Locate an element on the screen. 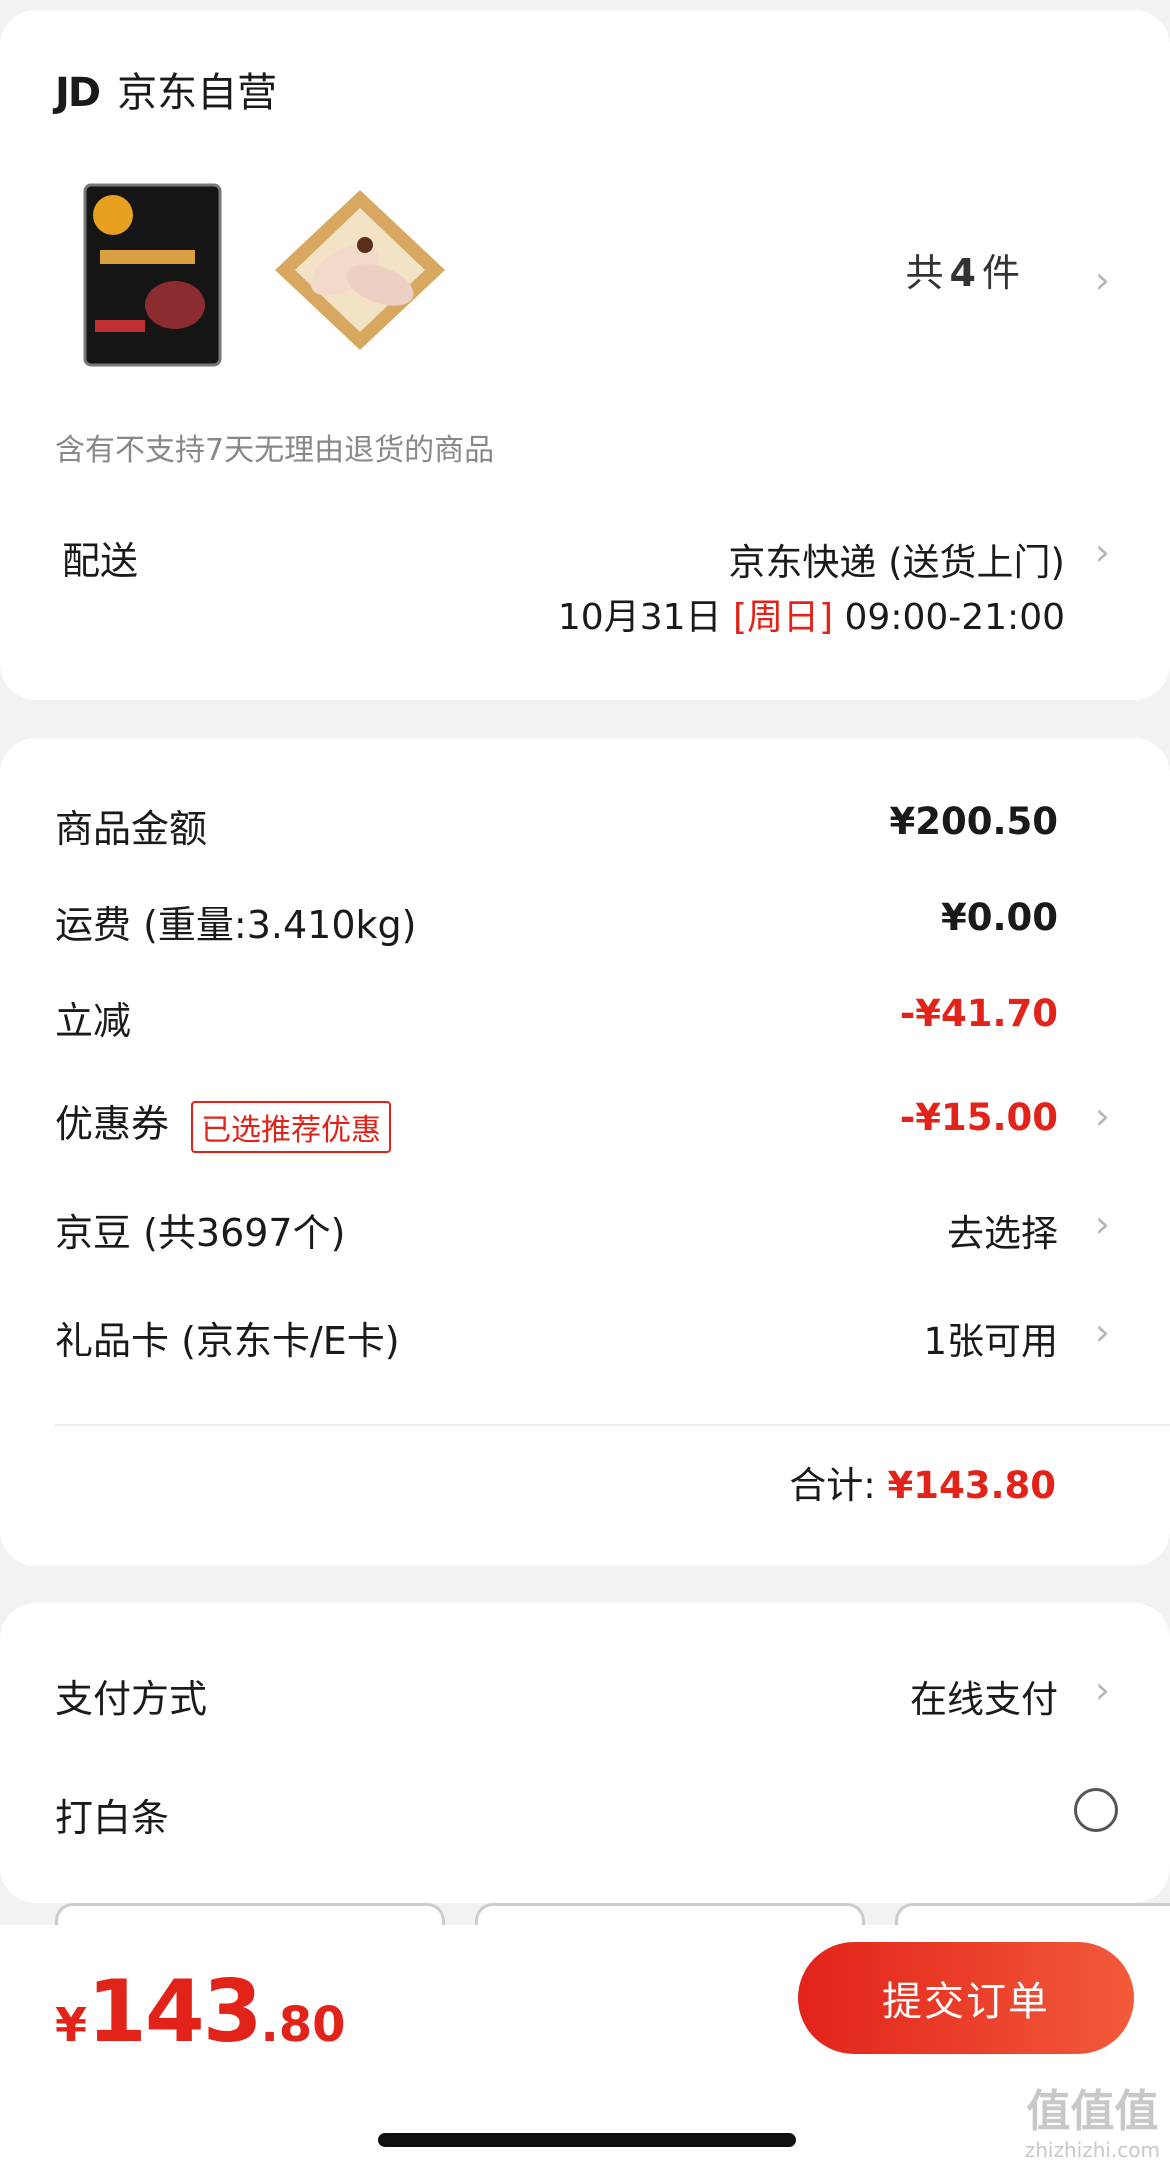  home-indicator-area is located at coordinates (585, 2125).